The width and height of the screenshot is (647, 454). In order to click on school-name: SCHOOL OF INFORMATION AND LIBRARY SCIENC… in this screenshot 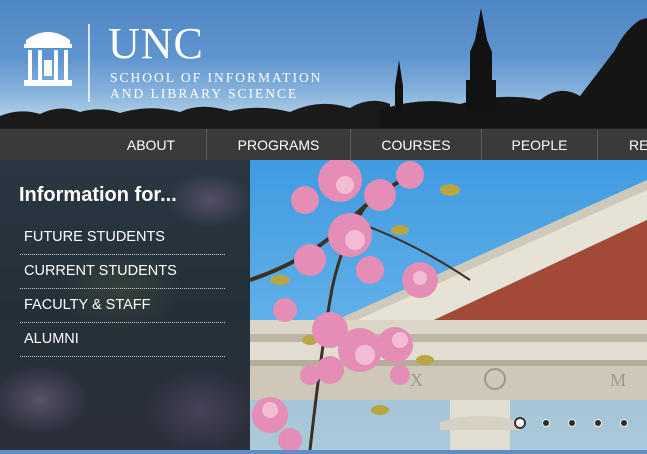, I will do `click(216, 86)`.